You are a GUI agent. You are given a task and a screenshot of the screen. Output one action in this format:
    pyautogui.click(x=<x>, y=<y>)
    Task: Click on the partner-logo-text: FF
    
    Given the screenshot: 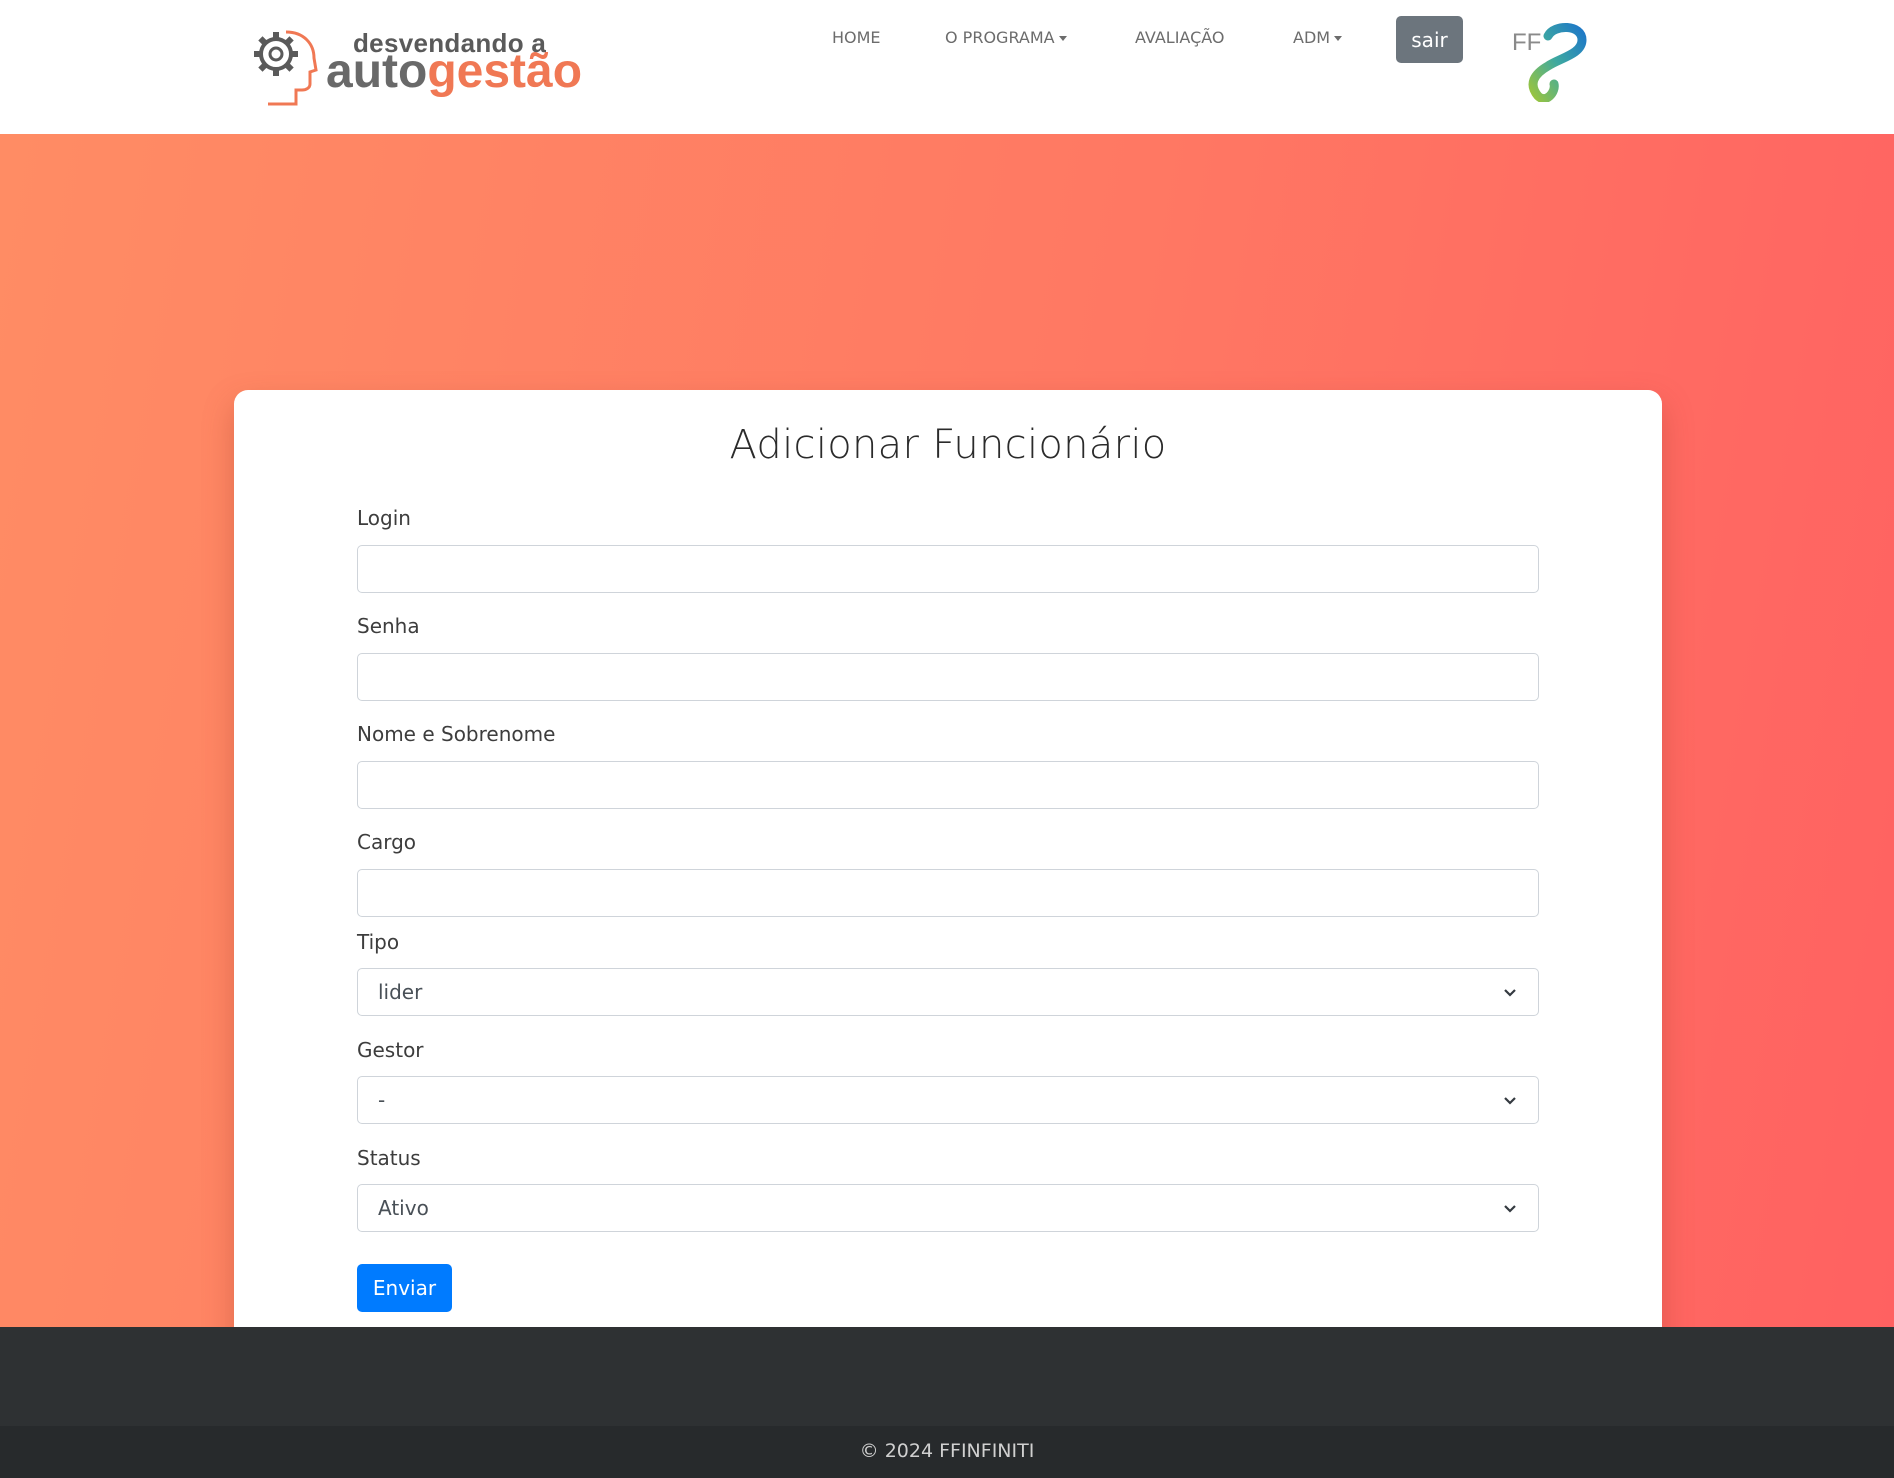 What is the action you would take?
    pyautogui.click(x=1526, y=42)
    